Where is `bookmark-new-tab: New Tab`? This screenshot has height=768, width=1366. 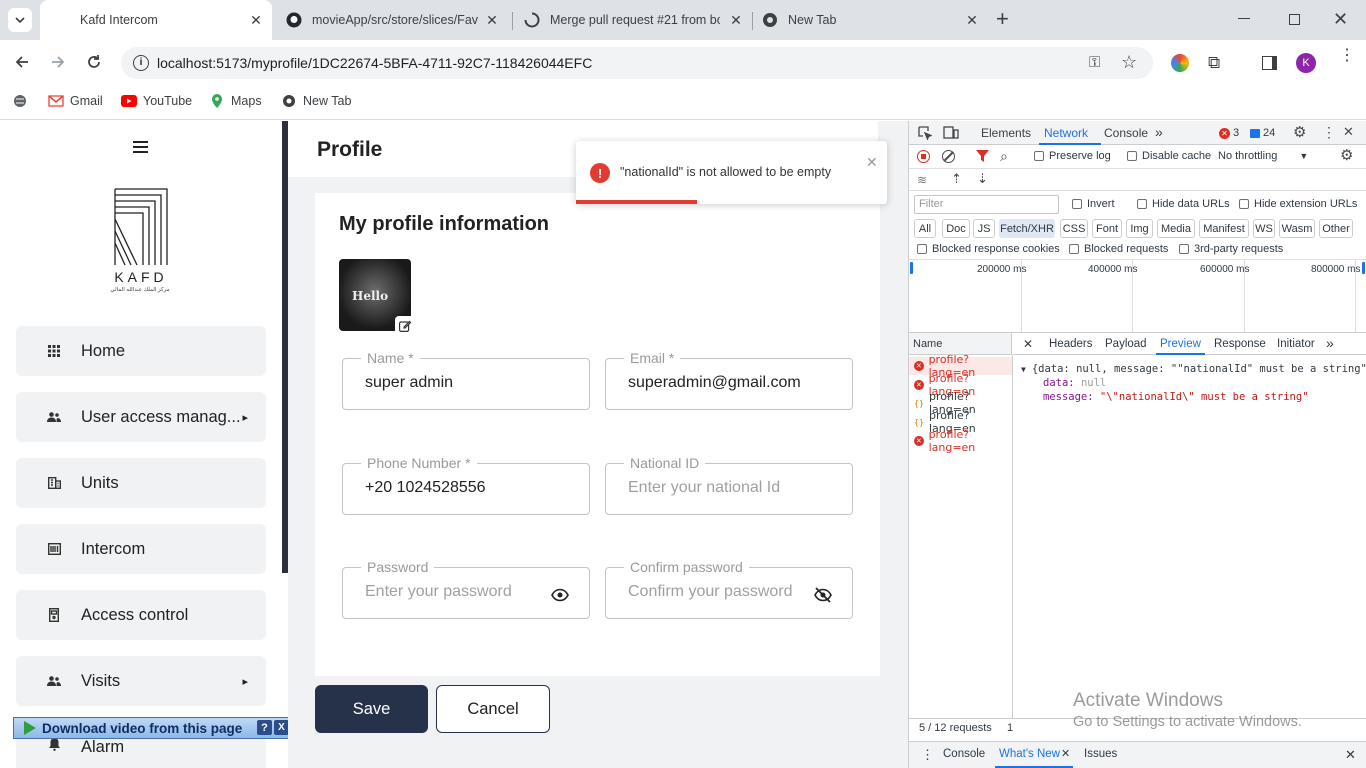
bookmark-new-tab: New Tab is located at coordinates (316, 101).